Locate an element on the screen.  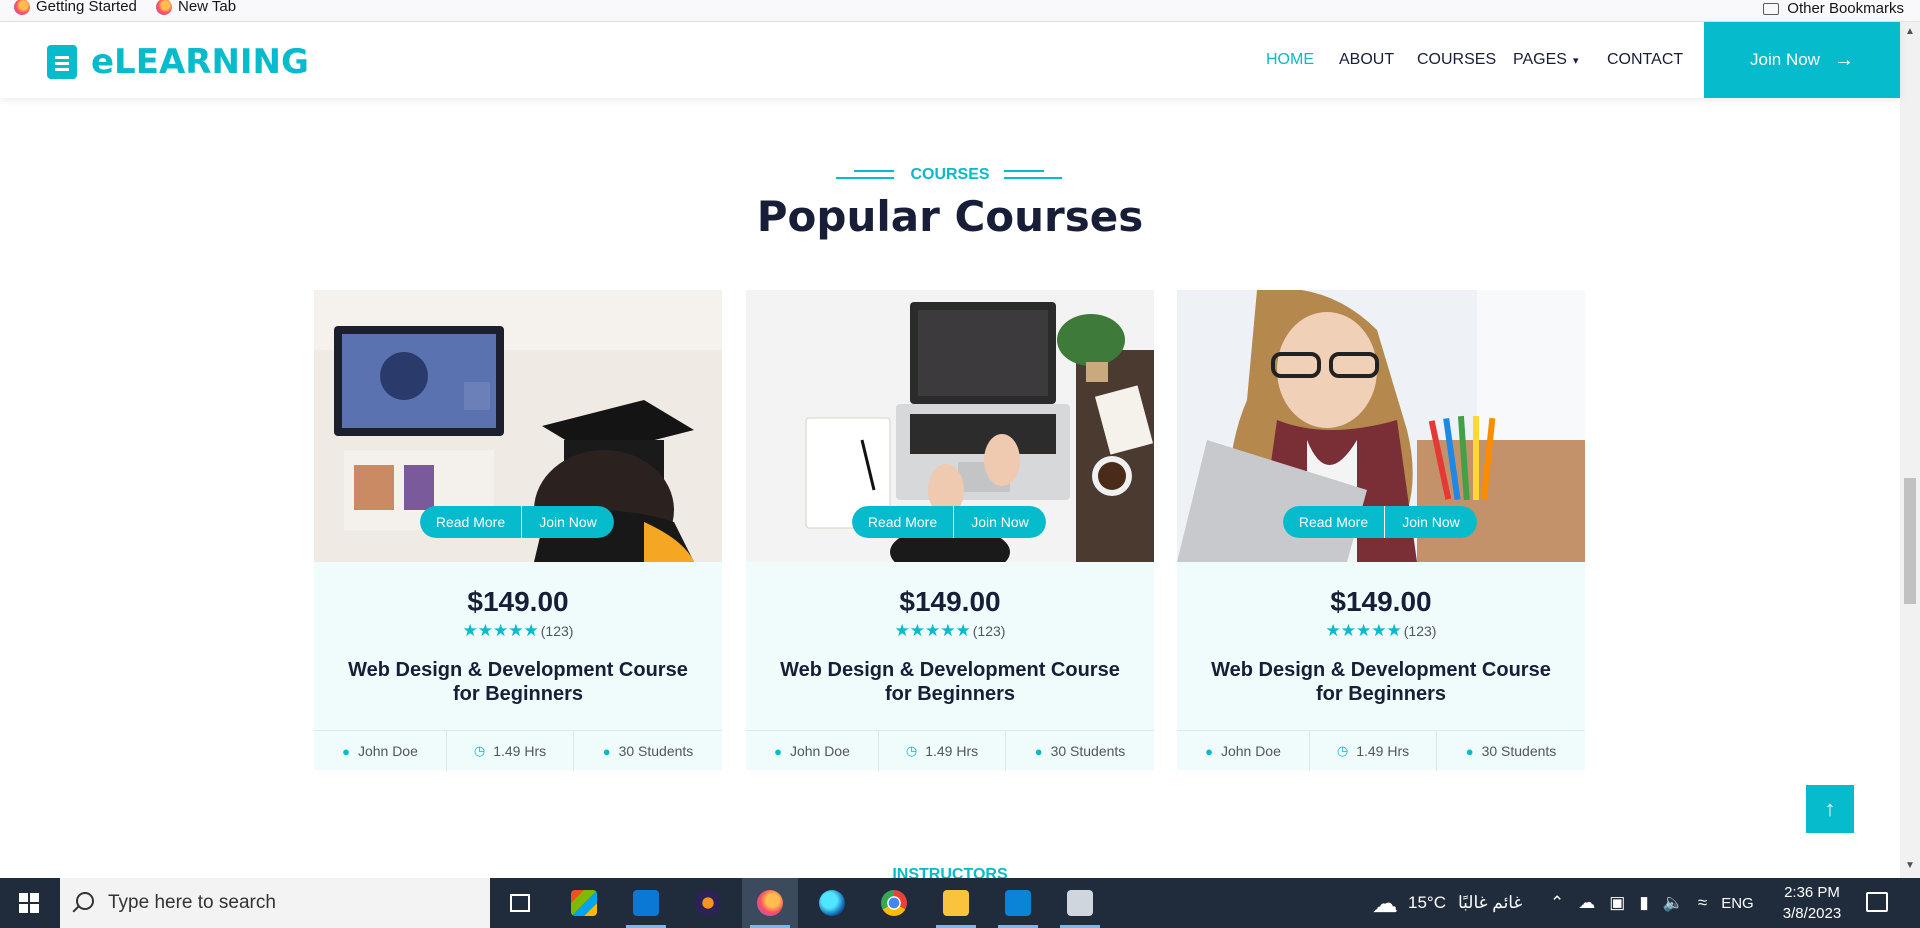
mail-icon is located at coordinates (646, 903).